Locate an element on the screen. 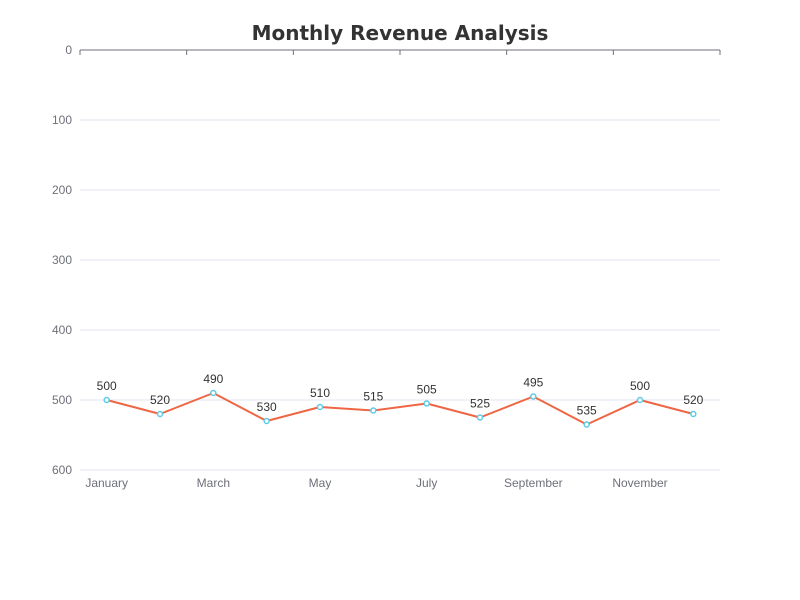 This screenshot has height=600, width=800. y-axis-ticks: 0 100 200 300 400 500 600 is located at coordinates (62, 260).